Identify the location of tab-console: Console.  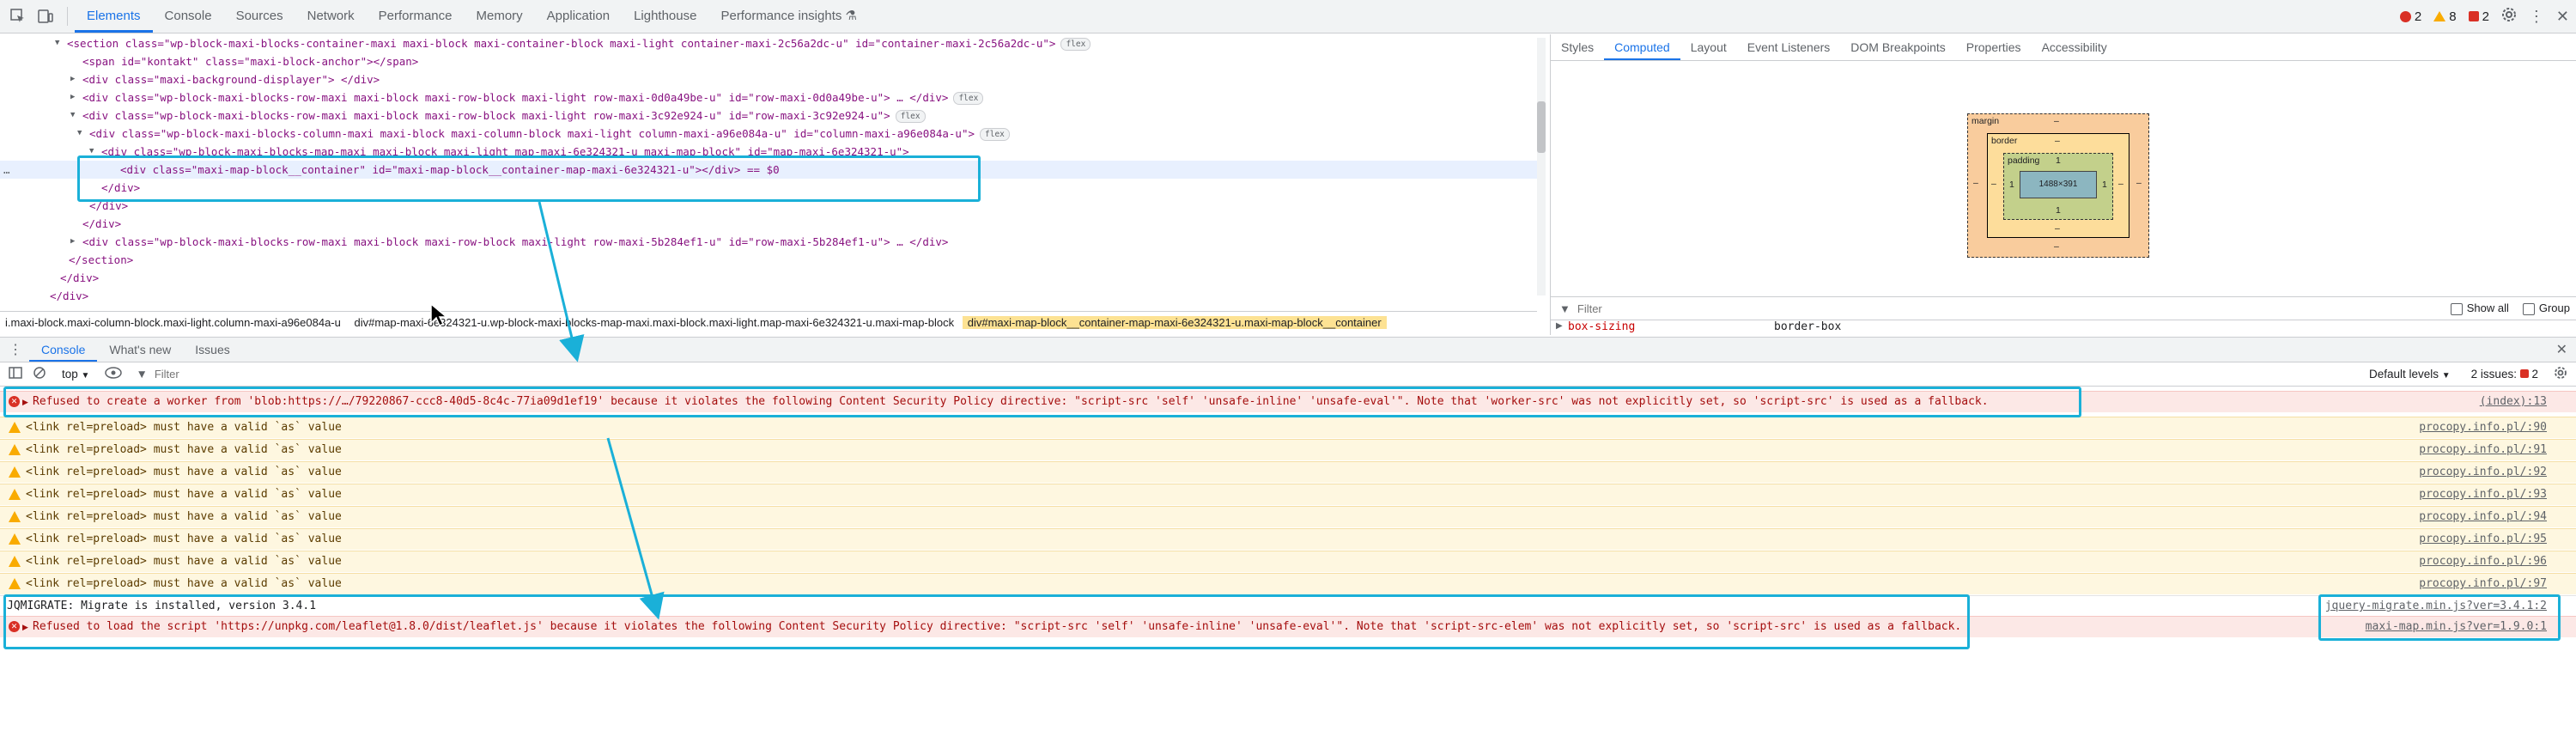
(188, 17).